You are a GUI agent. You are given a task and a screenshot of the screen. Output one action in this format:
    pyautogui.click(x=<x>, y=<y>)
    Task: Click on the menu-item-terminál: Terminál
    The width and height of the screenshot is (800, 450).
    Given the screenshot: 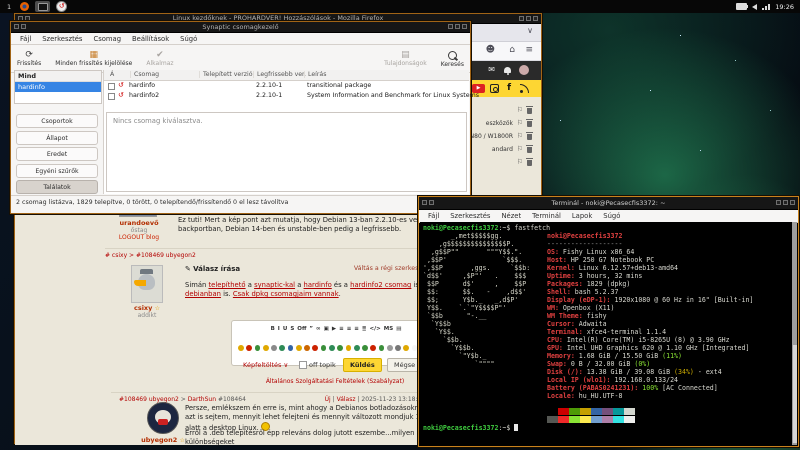 What is the action you would take?
    pyautogui.click(x=546, y=216)
    